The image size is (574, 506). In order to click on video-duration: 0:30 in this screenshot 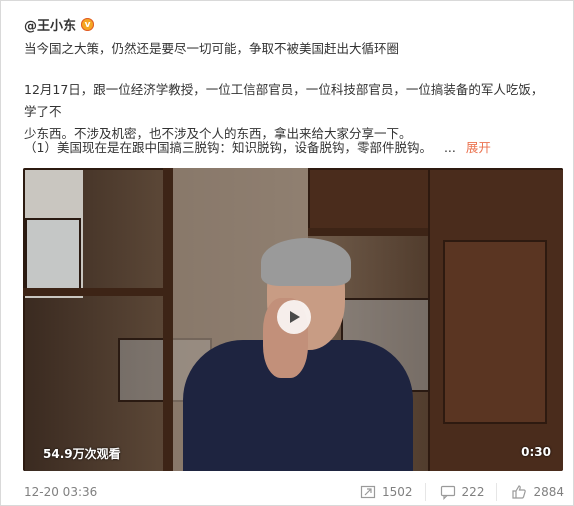, I will do `click(536, 452)`.